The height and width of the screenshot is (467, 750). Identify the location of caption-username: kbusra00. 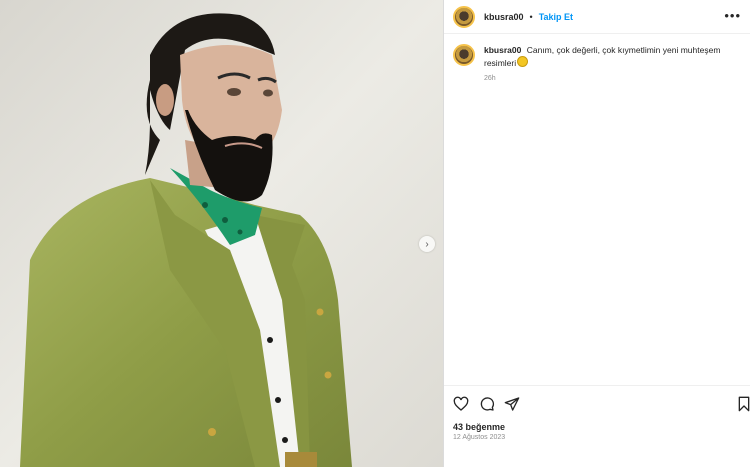
(502, 50).